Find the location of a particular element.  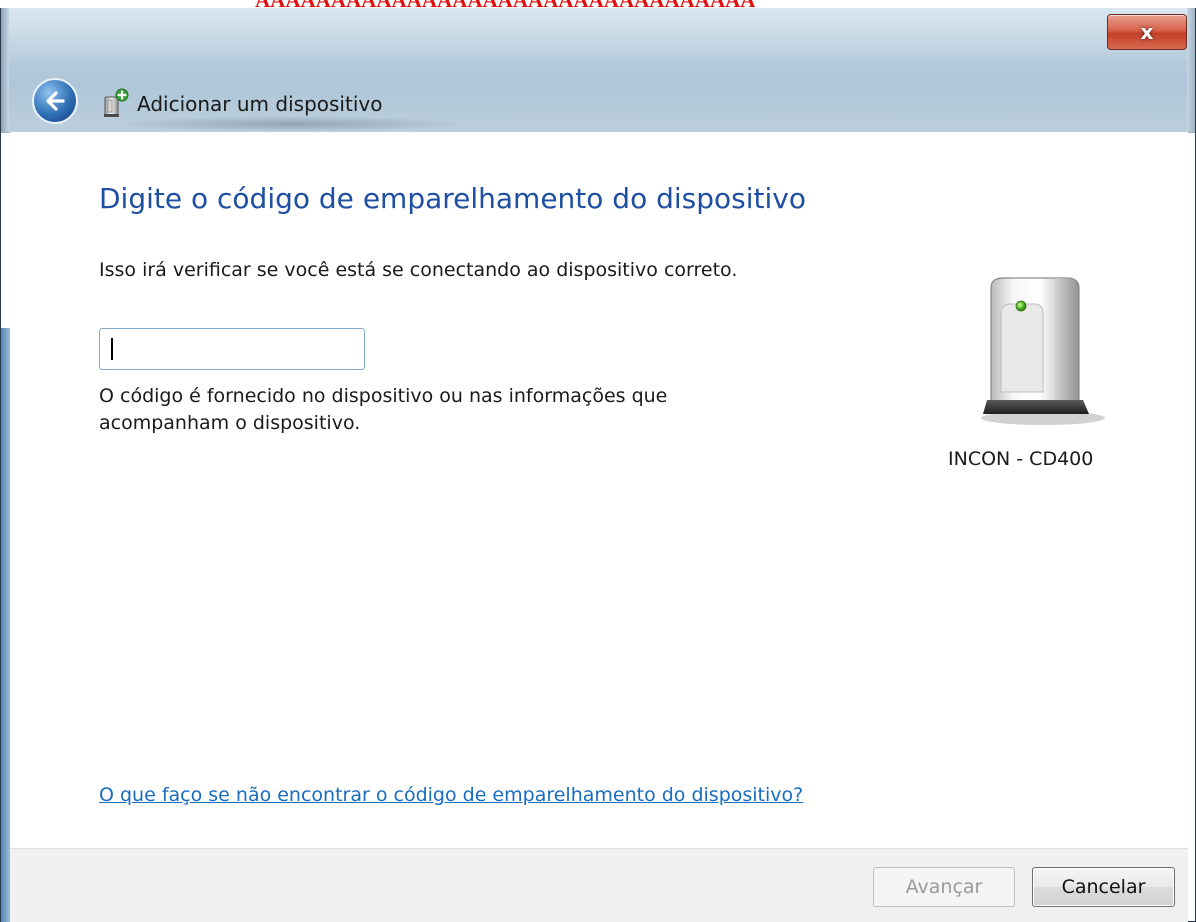

button-bar: Avançar Cancelar is located at coordinates (599, 885).